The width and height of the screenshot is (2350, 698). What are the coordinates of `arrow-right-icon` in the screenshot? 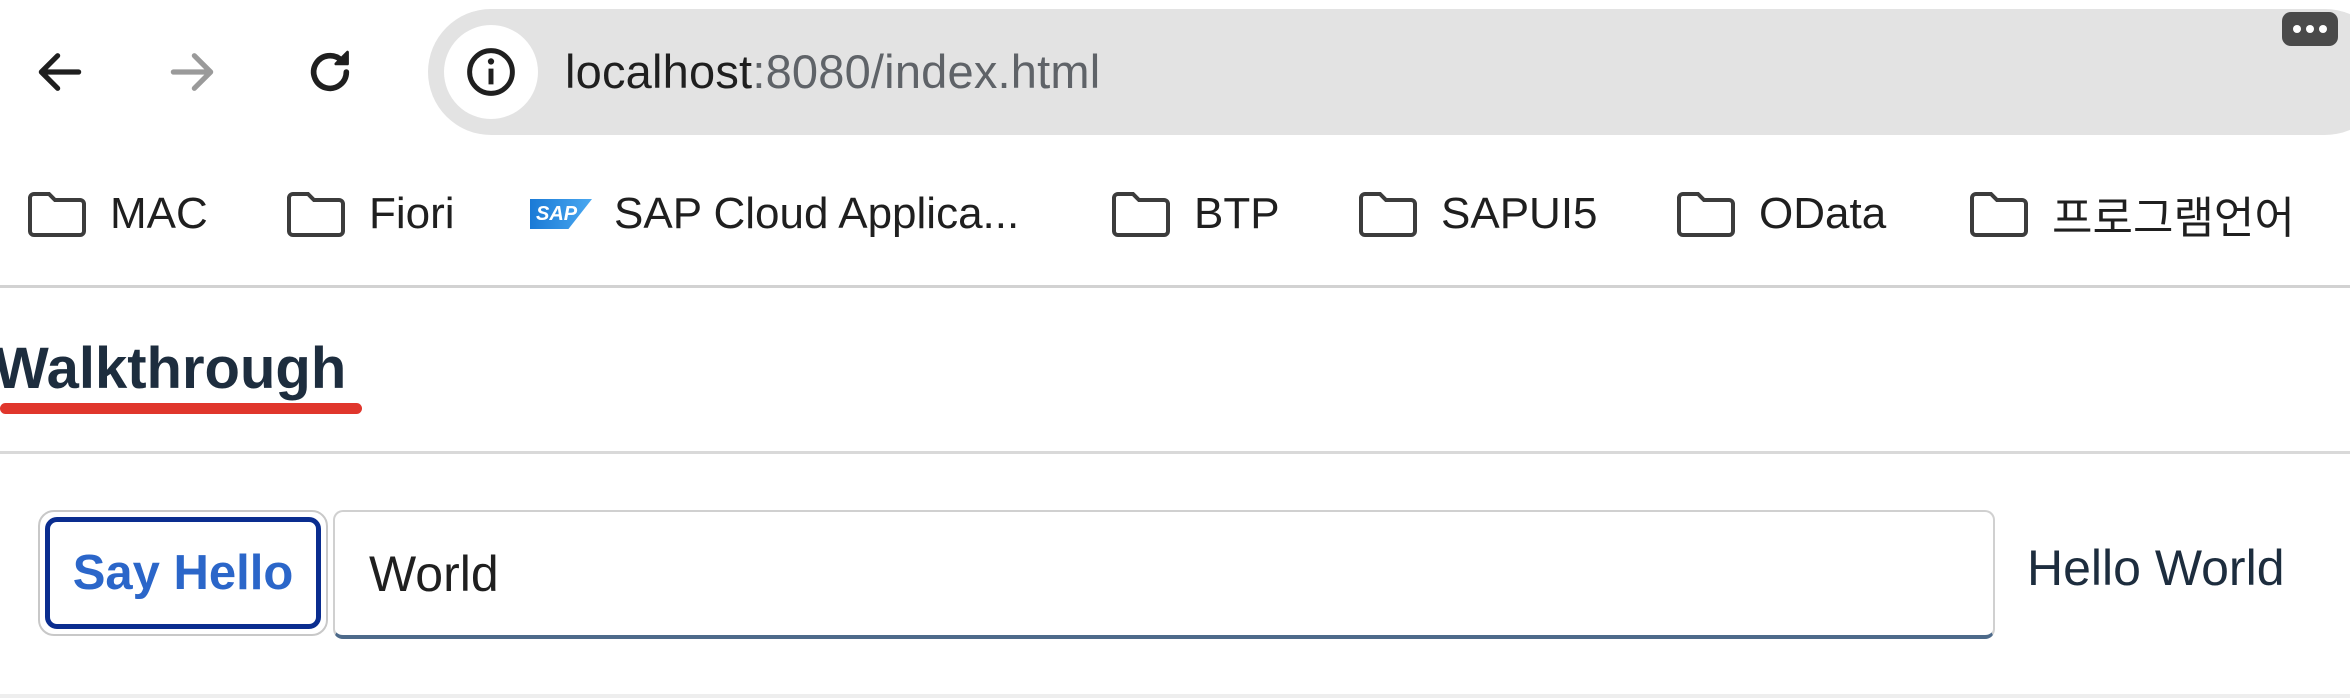 It's located at (192, 72).